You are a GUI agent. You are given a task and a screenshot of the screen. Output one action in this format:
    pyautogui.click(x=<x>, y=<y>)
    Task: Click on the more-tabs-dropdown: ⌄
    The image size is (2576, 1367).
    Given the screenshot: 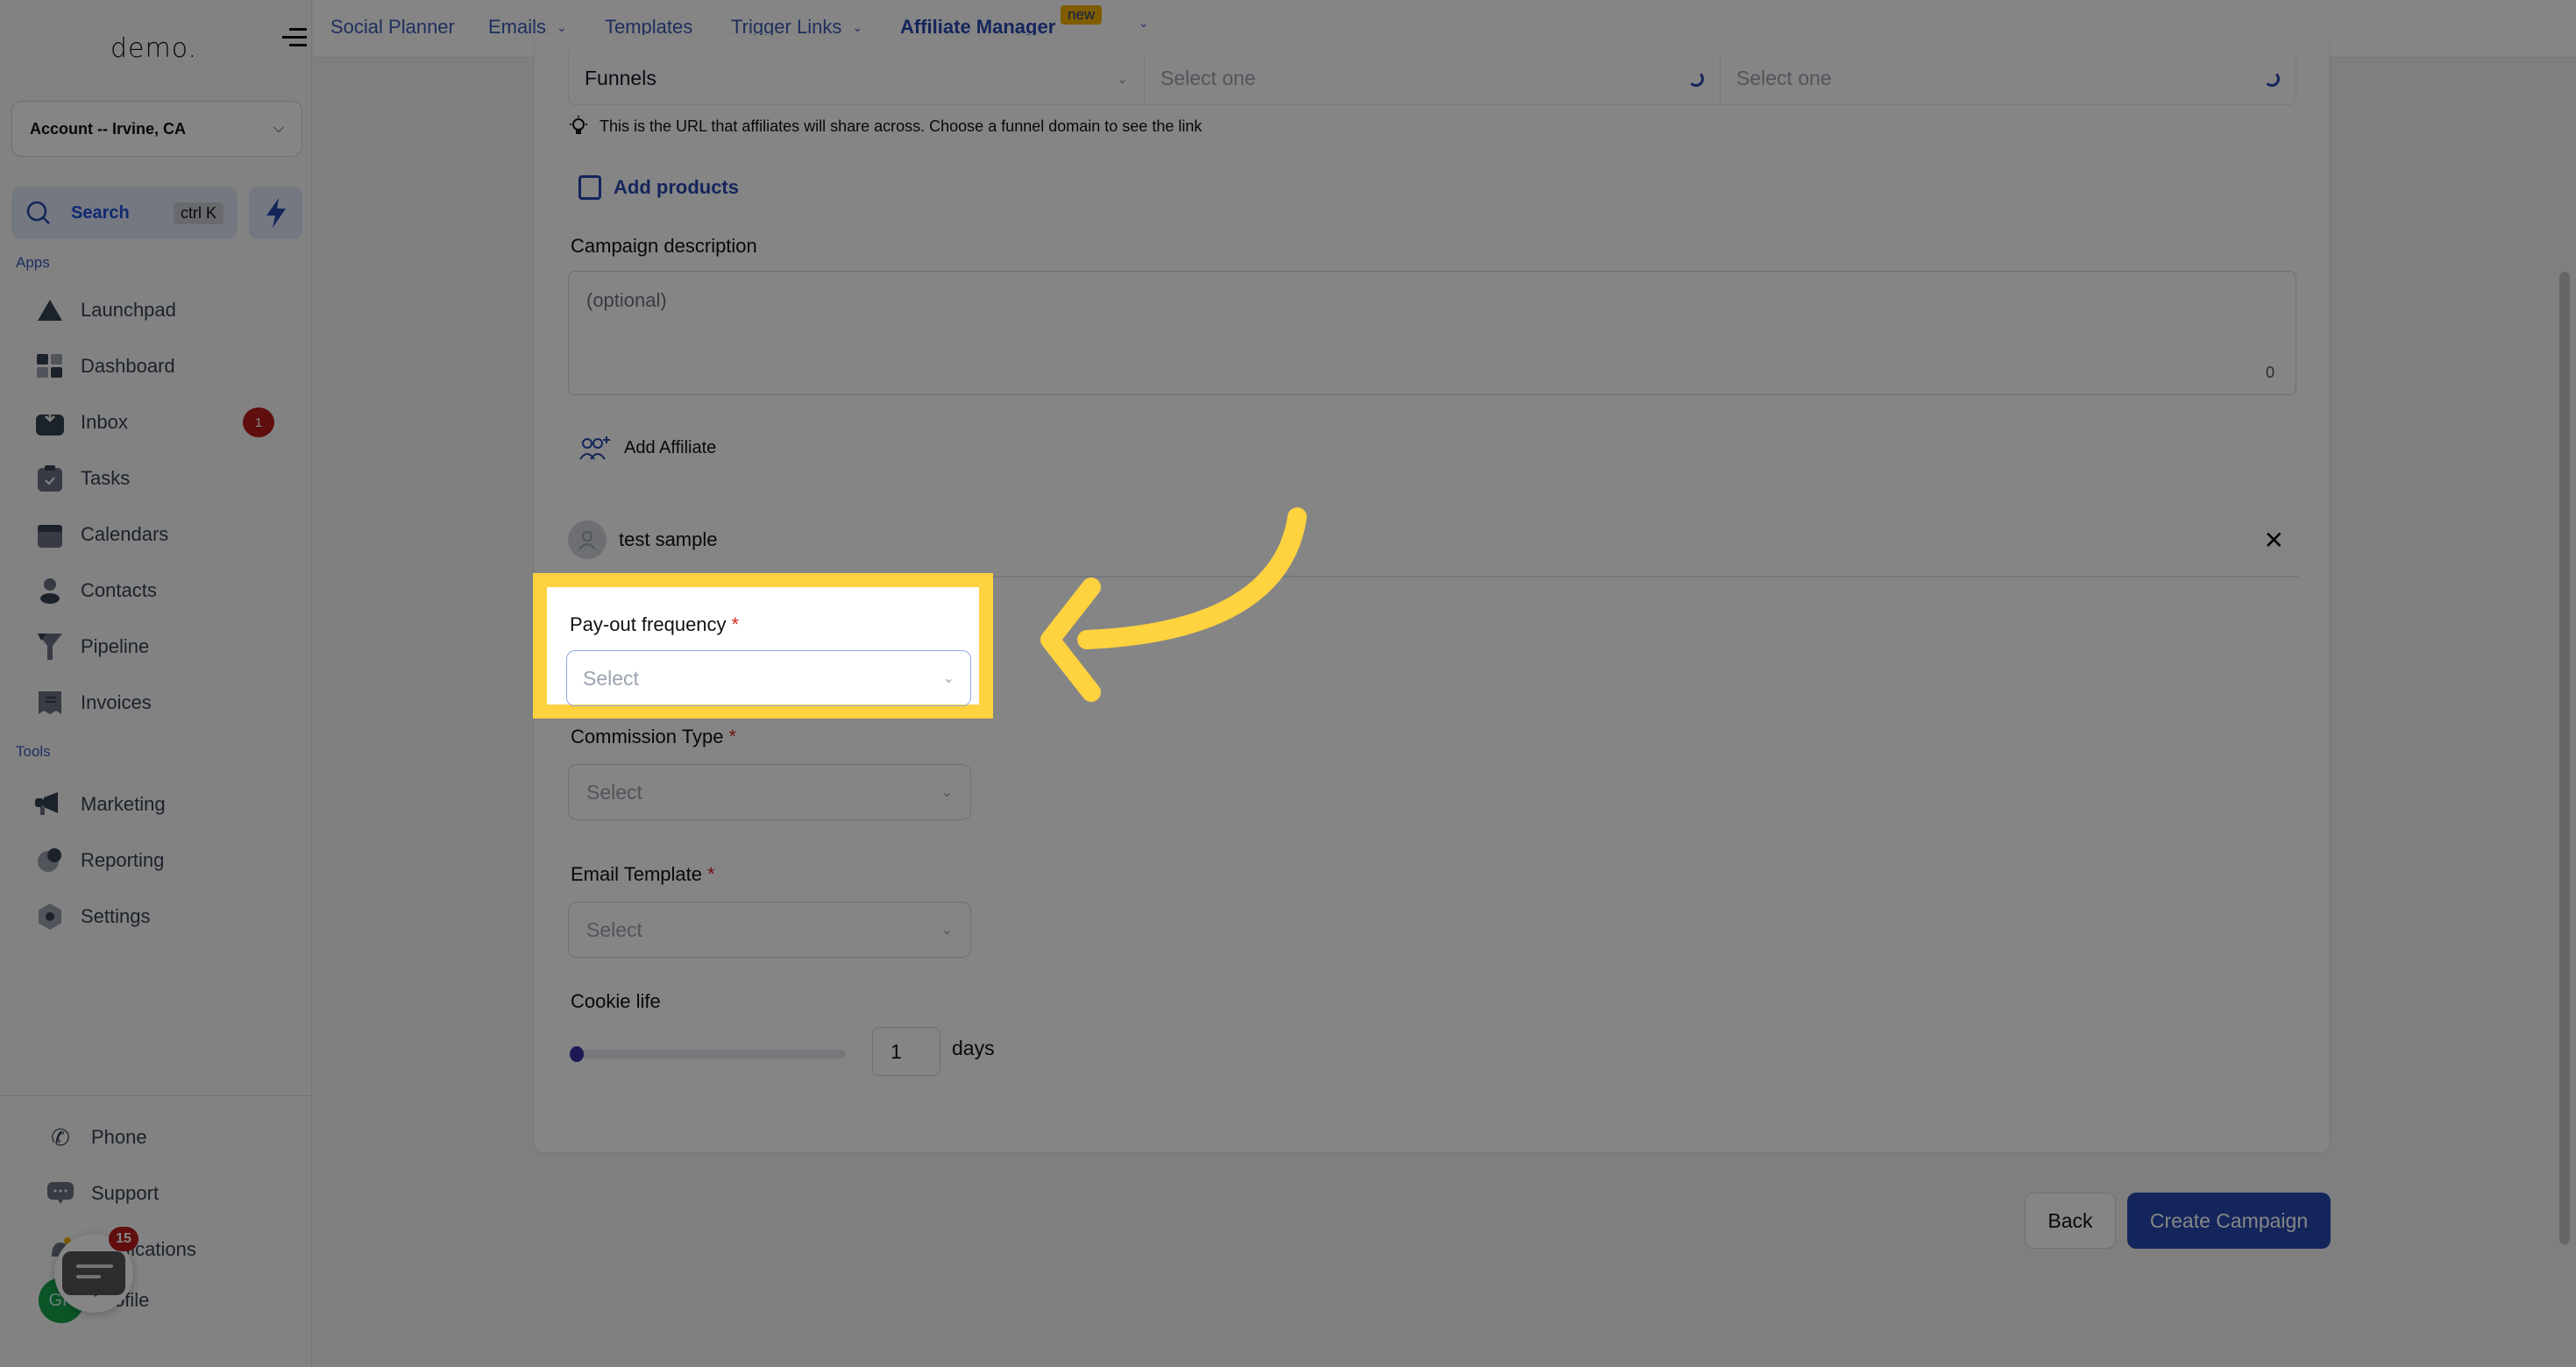 What is the action you would take?
    pyautogui.click(x=1138, y=23)
    